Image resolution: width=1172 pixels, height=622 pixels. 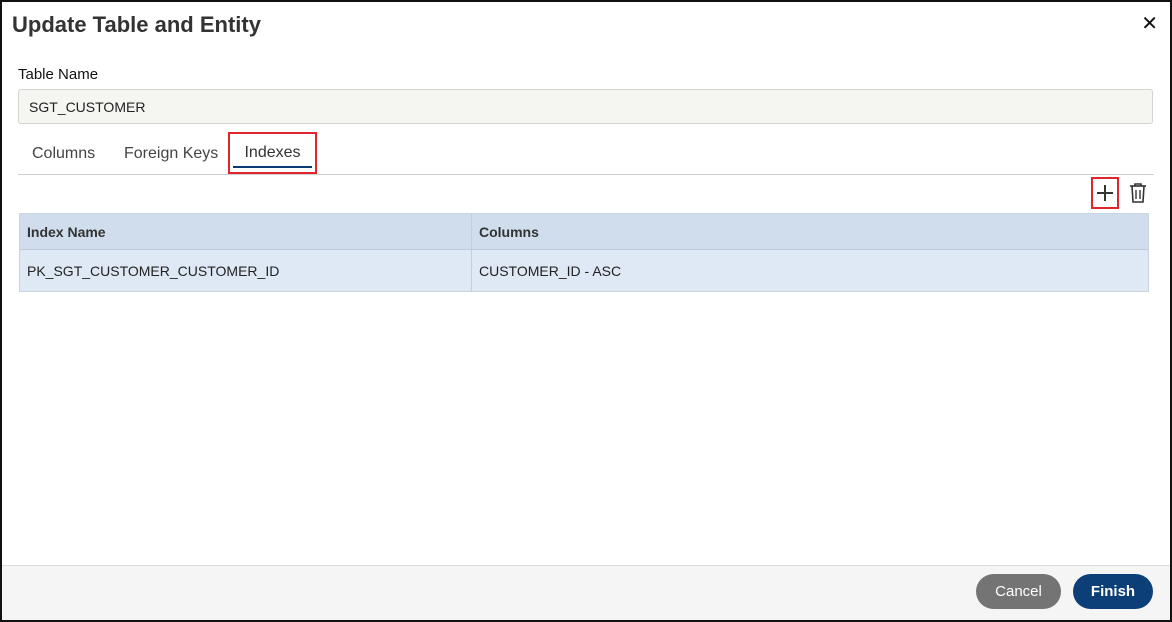 What do you see at coordinates (810, 231) in the screenshot?
I see `header-columns: Columns` at bounding box center [810, 231].